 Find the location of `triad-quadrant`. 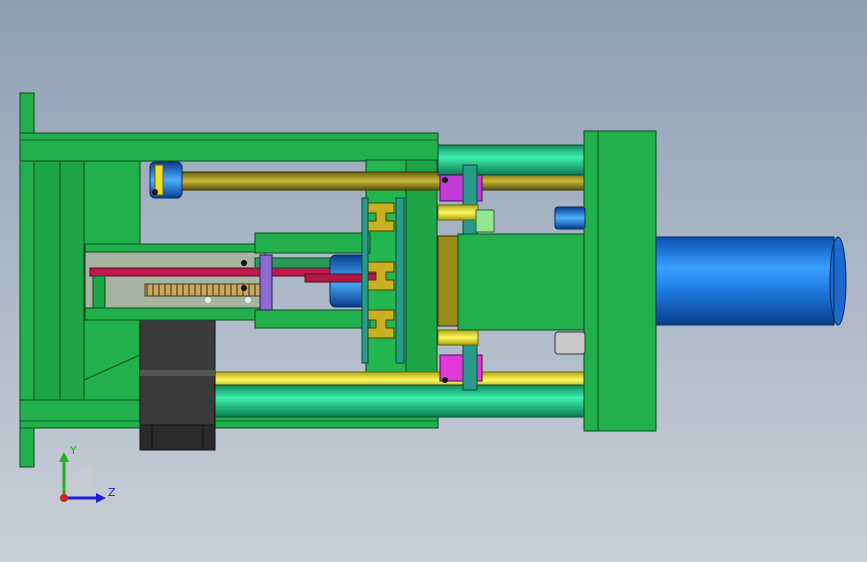

triad-quadrant is located at coordinates (78, 481).